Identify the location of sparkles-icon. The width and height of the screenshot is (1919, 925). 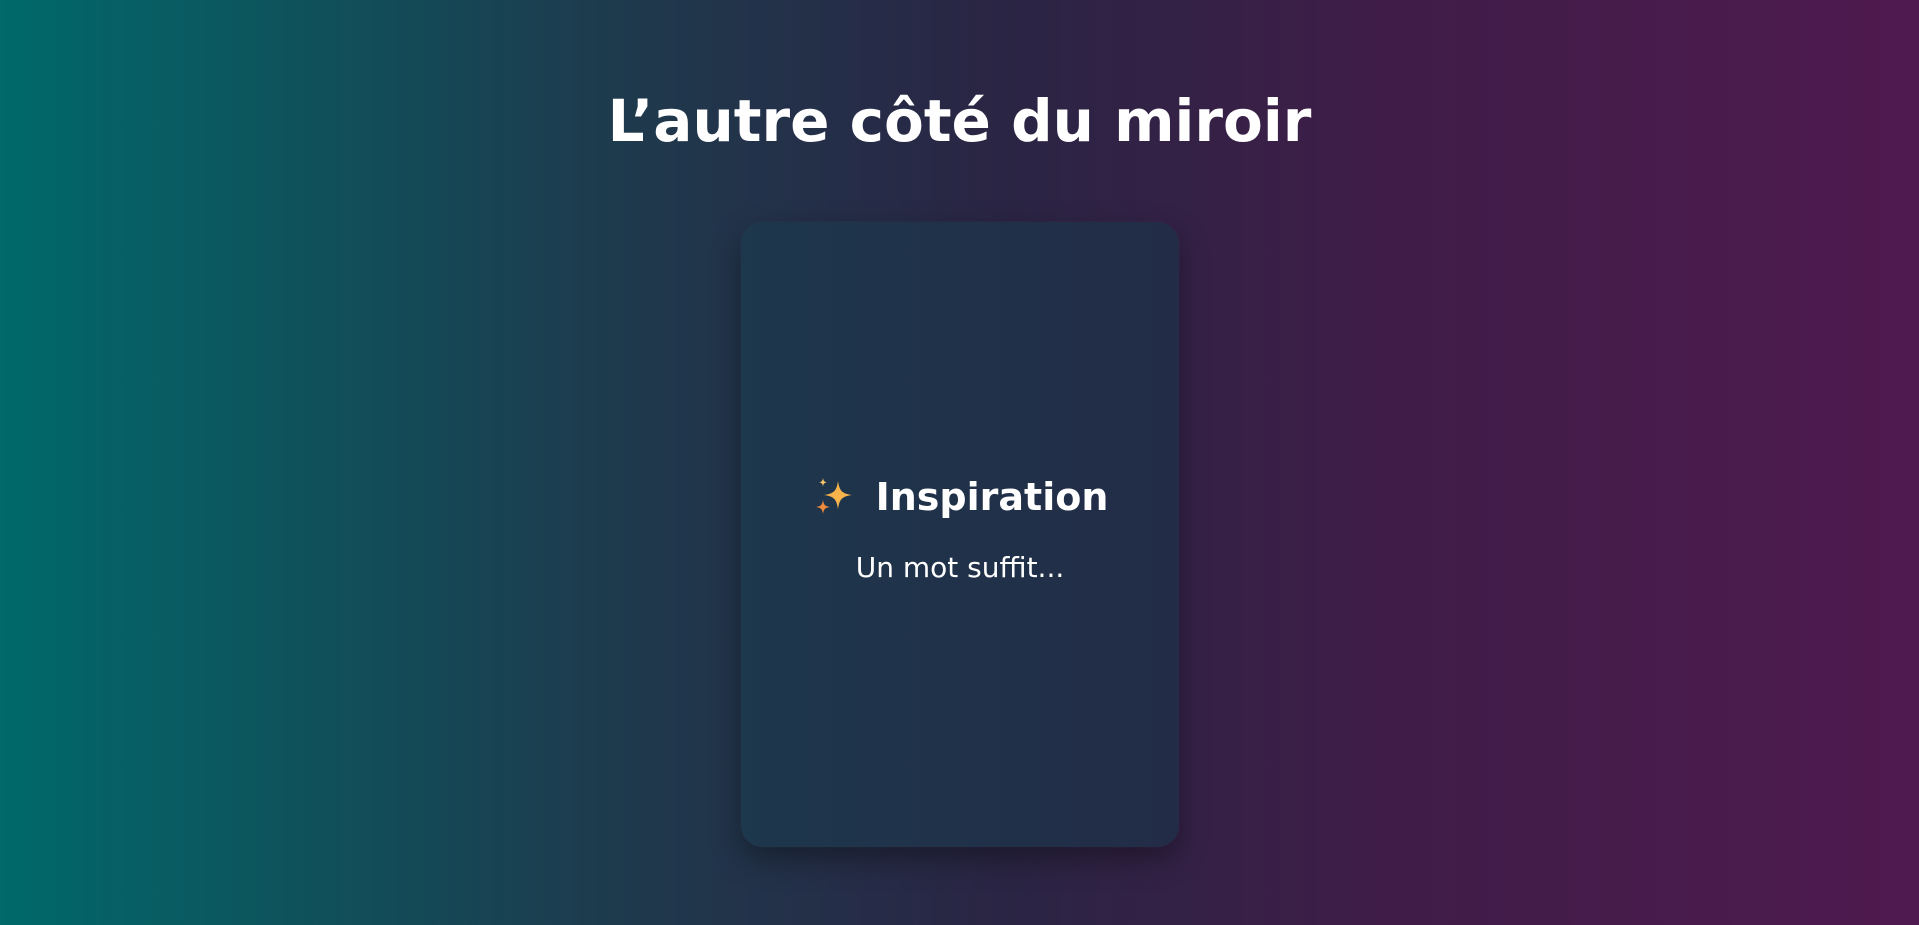
(834, 497).